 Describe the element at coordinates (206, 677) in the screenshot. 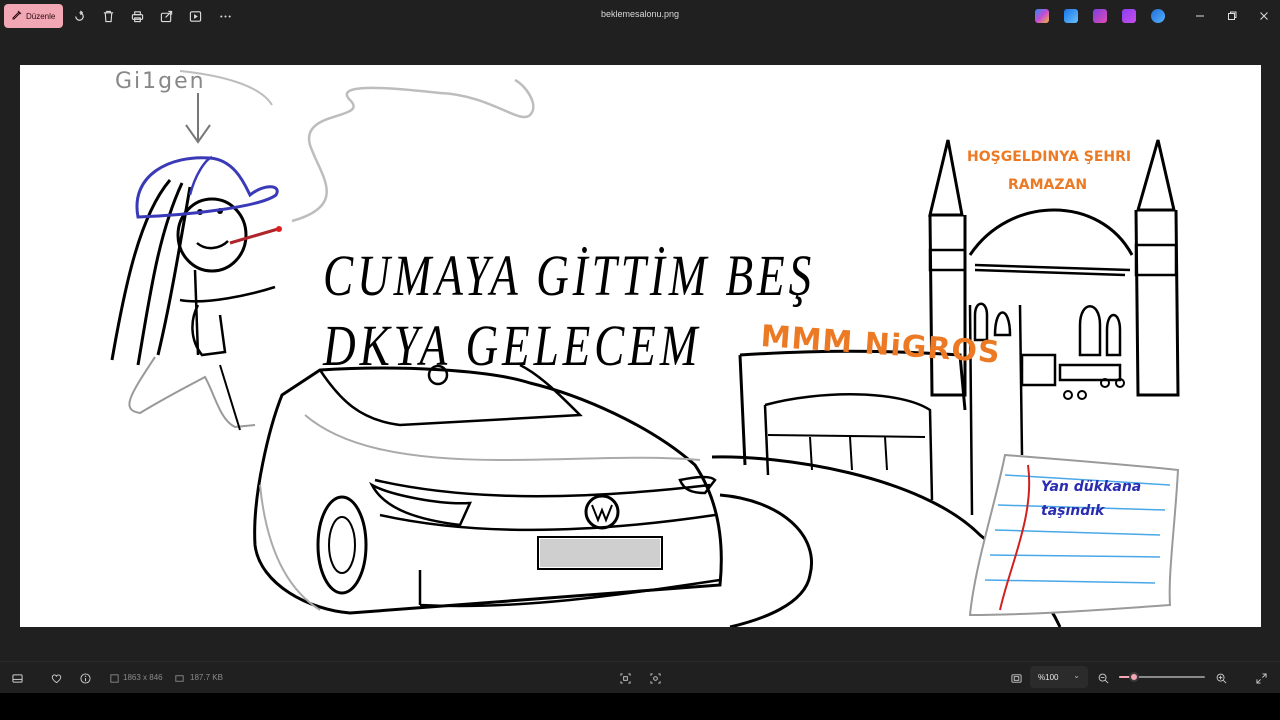

I see `file-size: 187.7 KB` at that location.